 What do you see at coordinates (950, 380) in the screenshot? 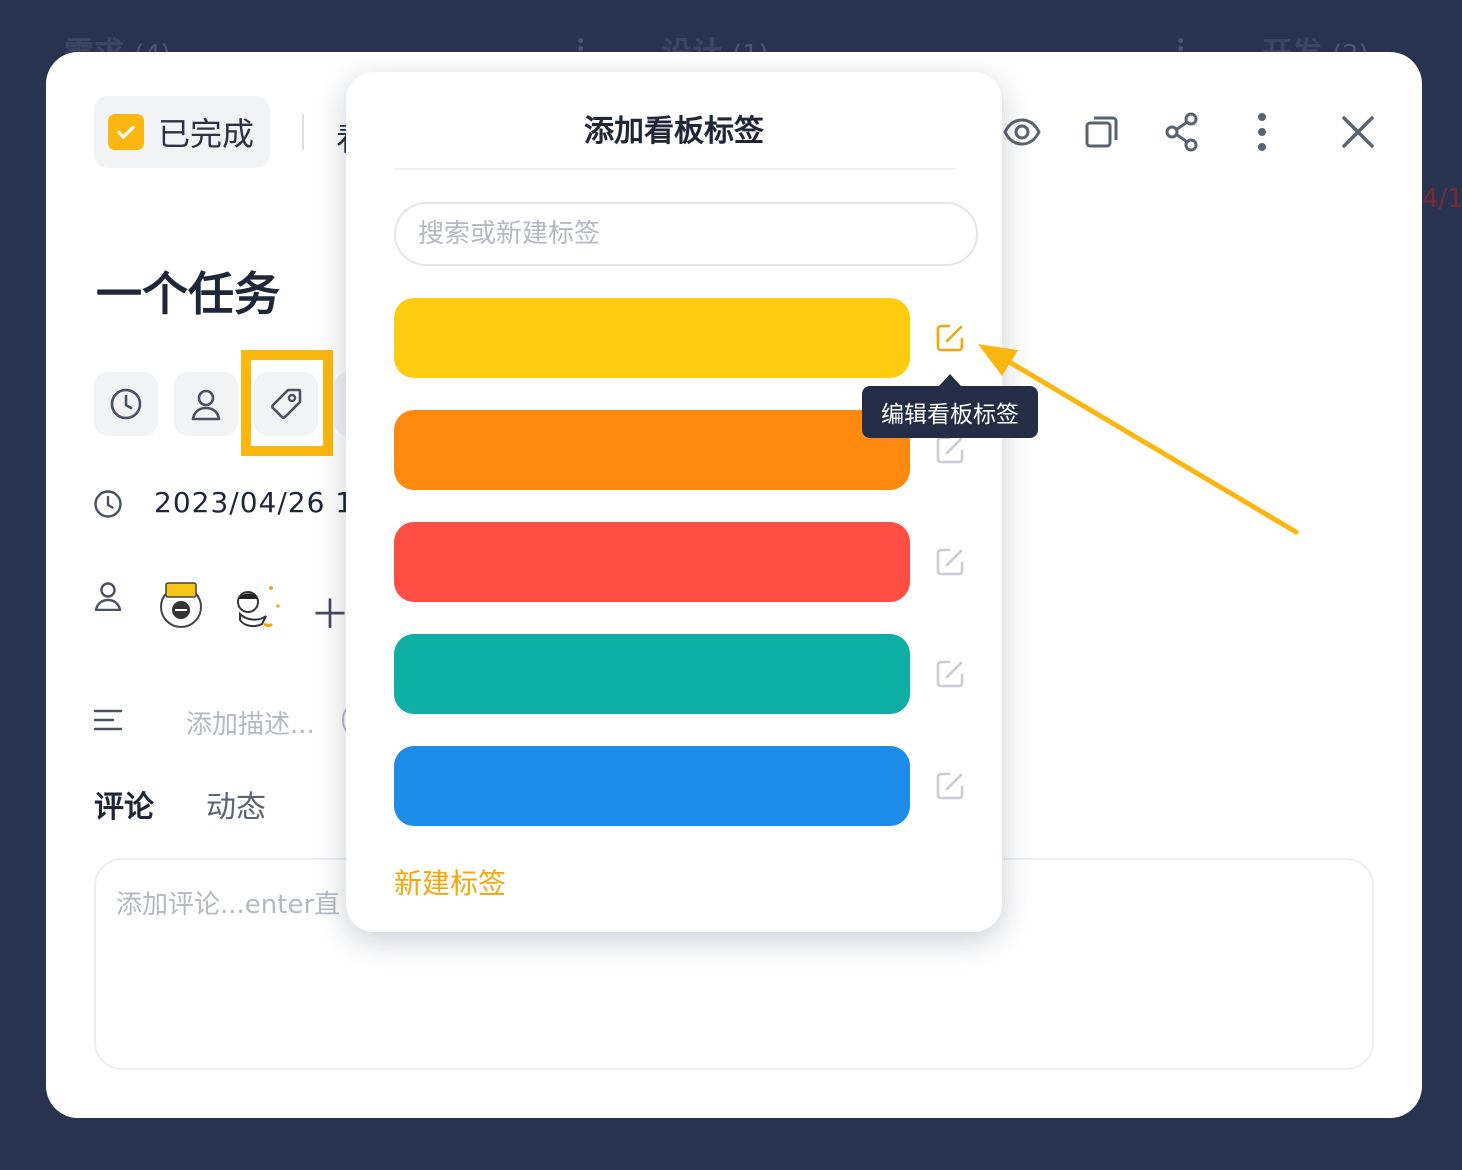
I see `tooltip-arrow` at bounding box center [950, 380].